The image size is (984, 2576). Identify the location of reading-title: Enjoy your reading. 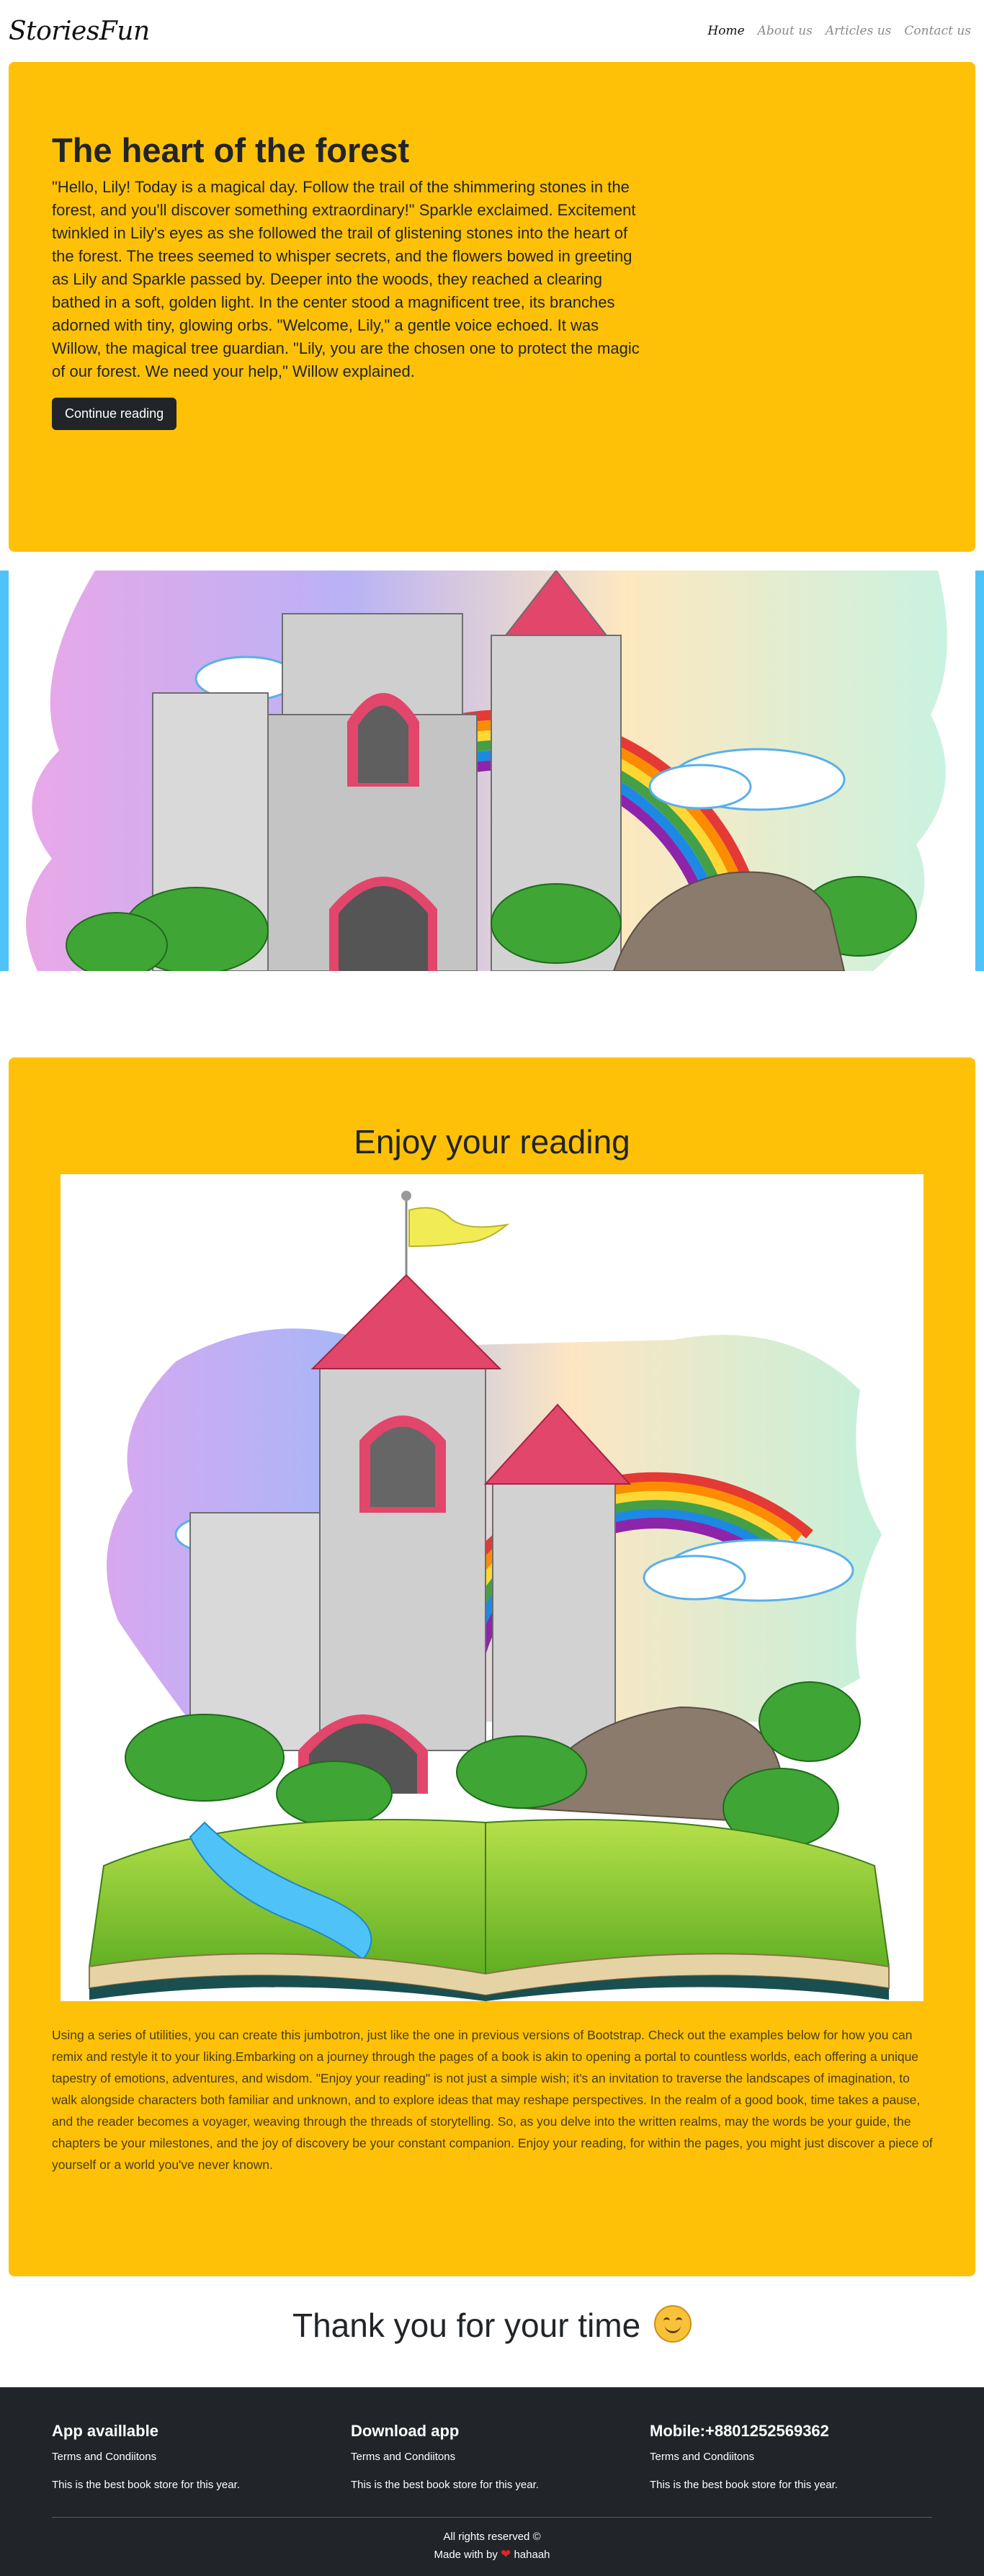
(492, 1141).